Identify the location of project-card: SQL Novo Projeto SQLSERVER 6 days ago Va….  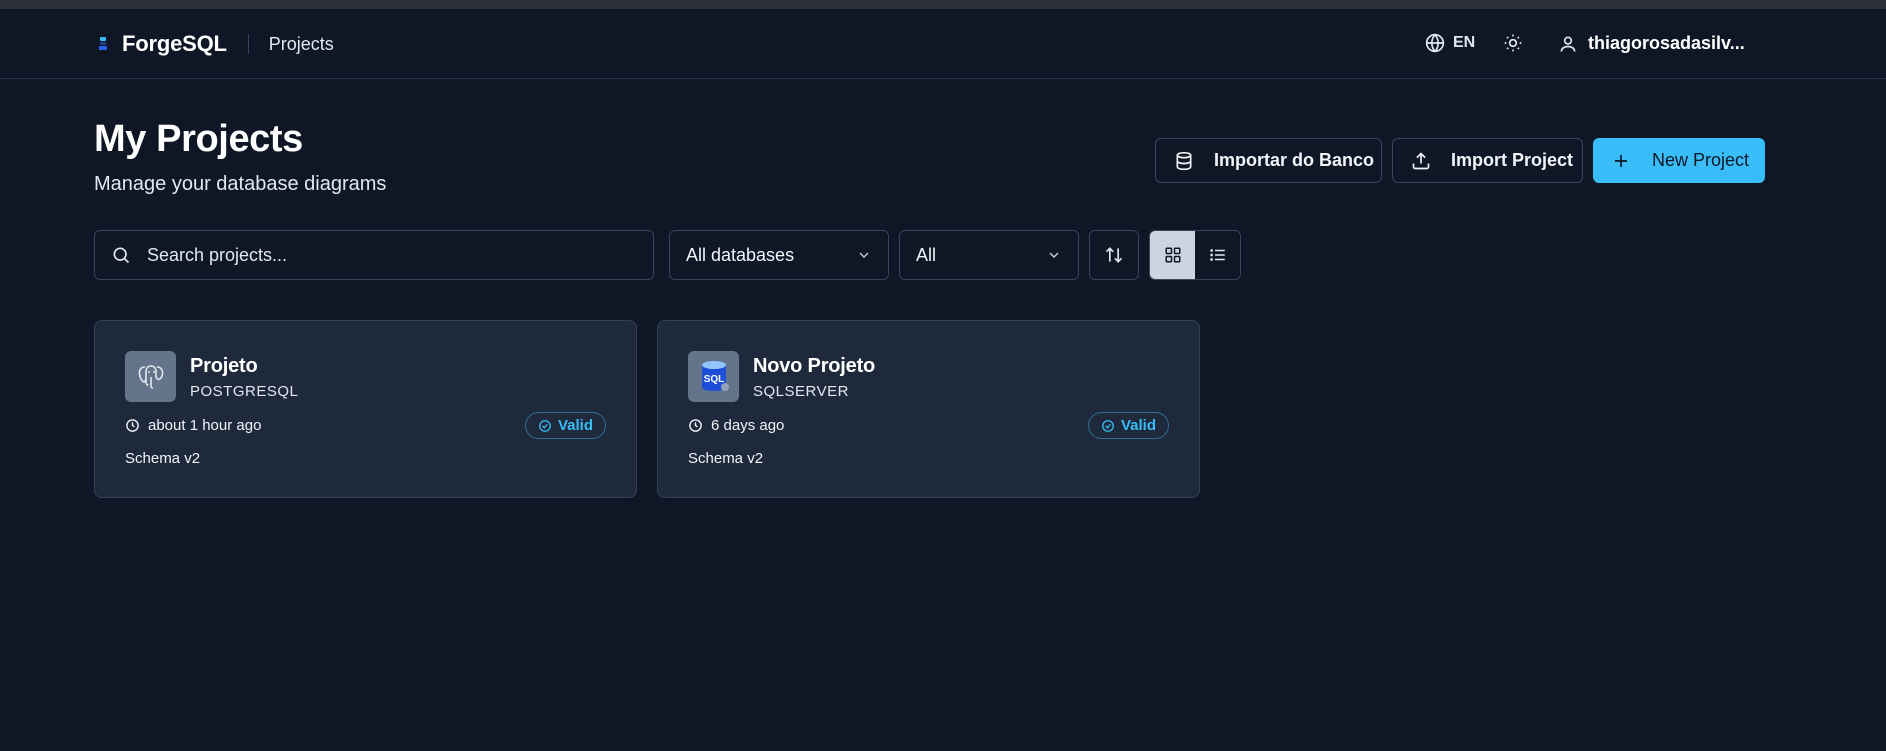
(928, 409).